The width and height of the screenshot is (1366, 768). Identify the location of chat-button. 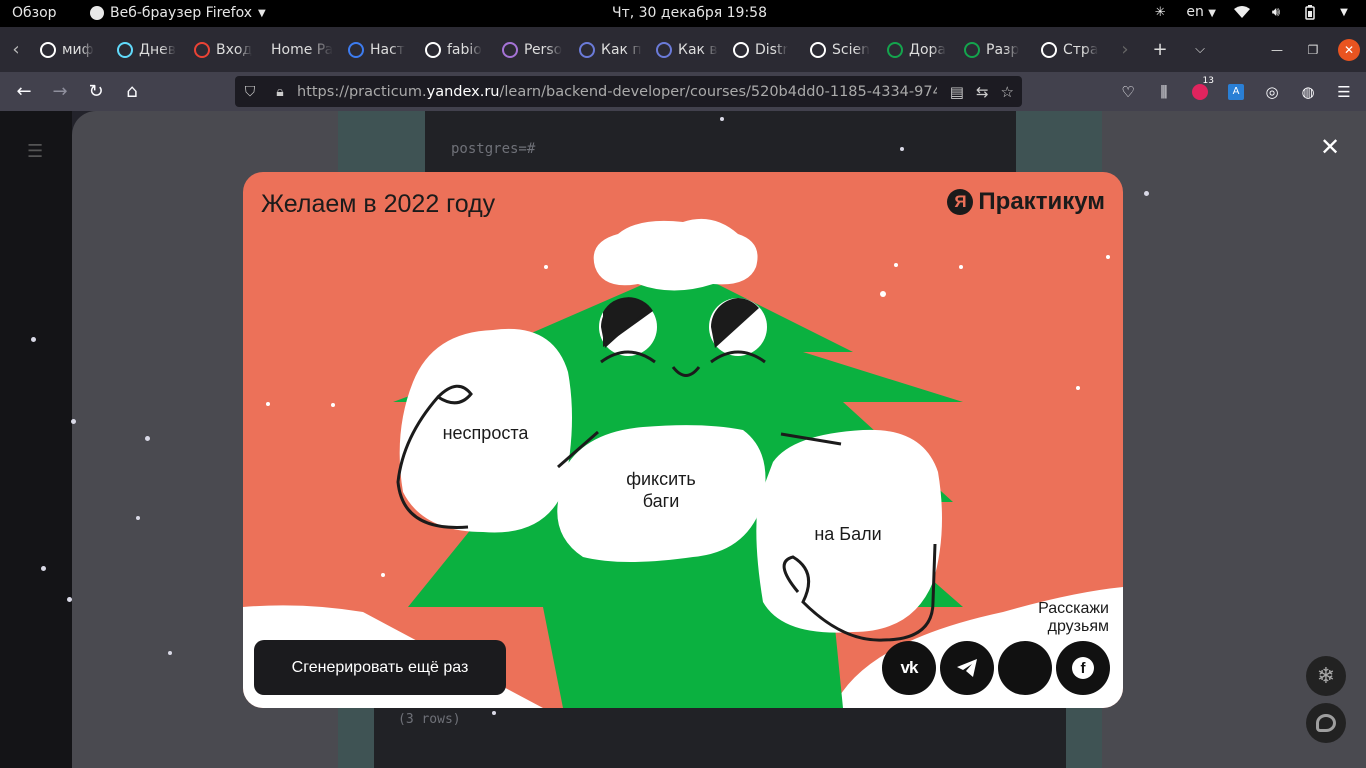
(1326, 723).